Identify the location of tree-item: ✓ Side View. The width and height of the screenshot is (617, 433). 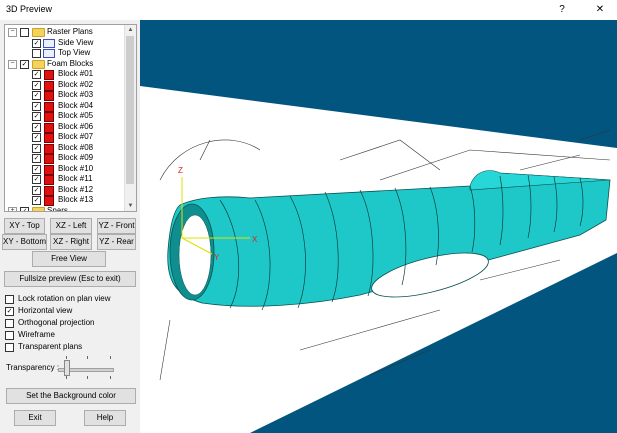
(65, 43).